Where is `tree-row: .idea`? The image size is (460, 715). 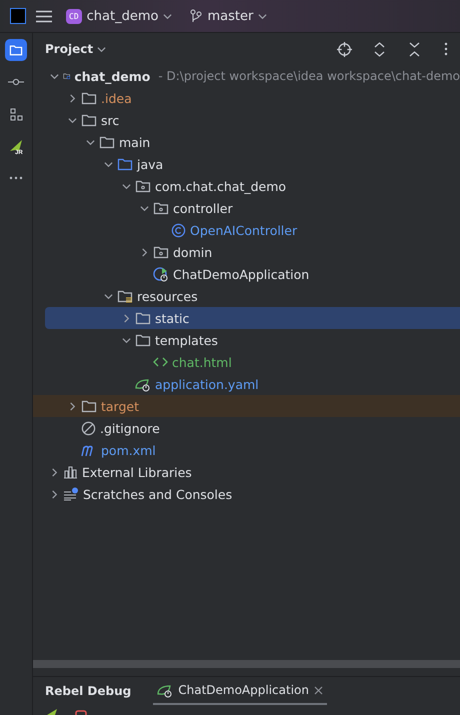
tree-row: .idea is located at coordinates (246, 98).